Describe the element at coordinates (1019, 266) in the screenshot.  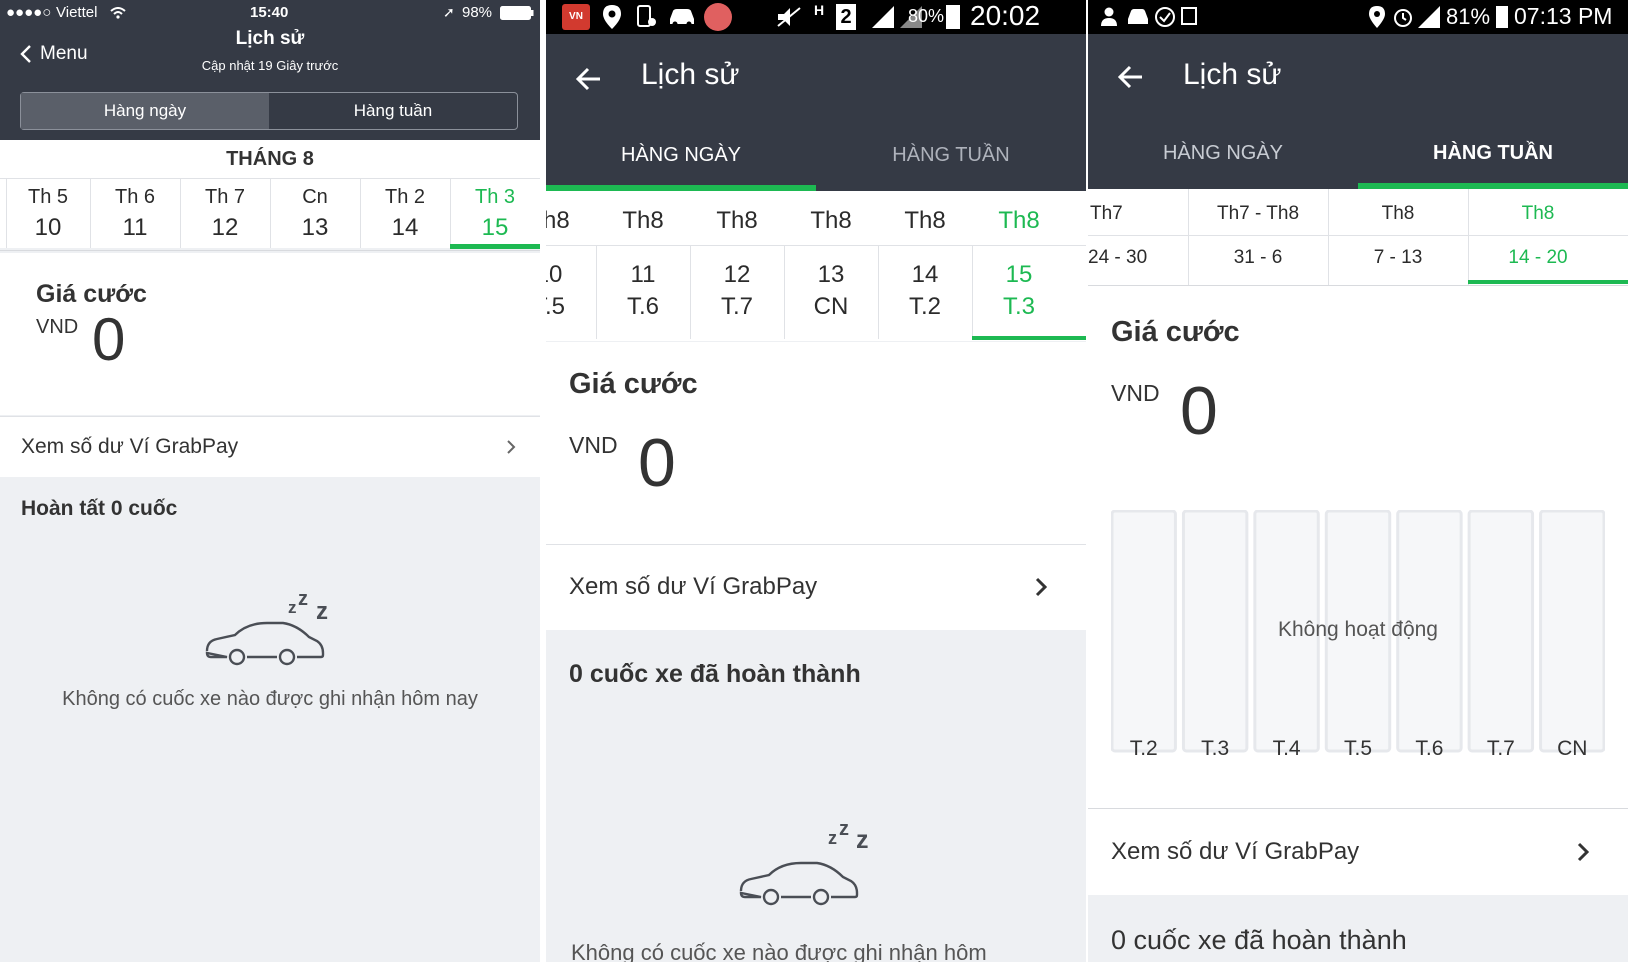
I see `day-cell: Th8 15 T.3` at that location.